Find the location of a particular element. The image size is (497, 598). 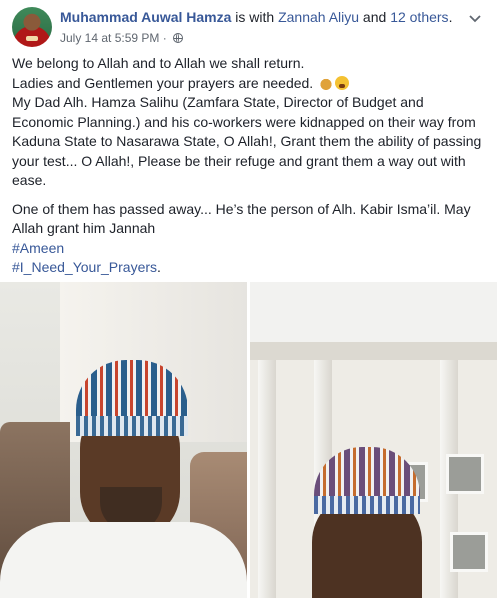

others-link: 12 others is located at coordinates (419, 17).